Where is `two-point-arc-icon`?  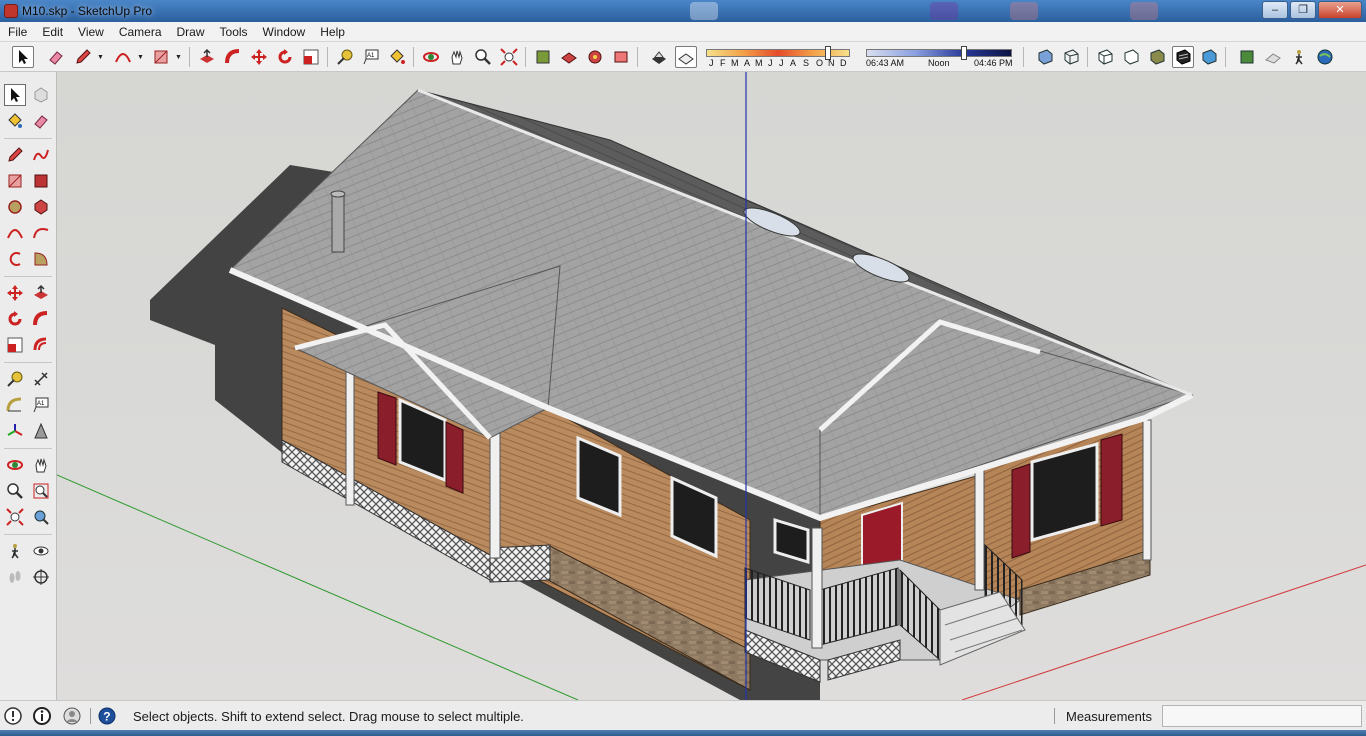 two-point-arc-icon is located at coordinates (41, 233).